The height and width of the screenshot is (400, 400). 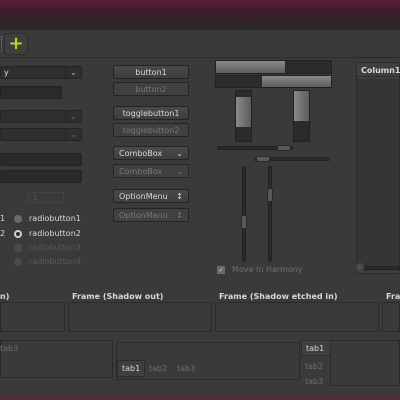 What do you see at coordinates (41, 134) in the screenshot?
I see `combo-box-disabled-2: ⌄` at bounding box center [41, 134].